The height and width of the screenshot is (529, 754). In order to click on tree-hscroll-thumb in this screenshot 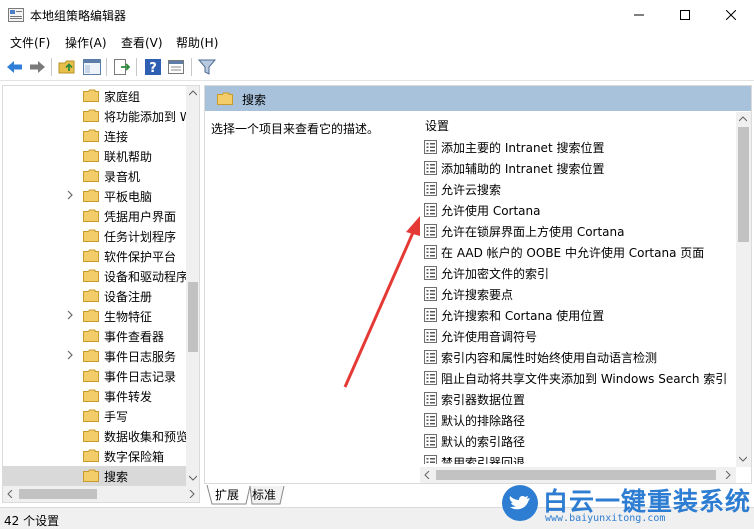, I will do `click(58, 494)`.